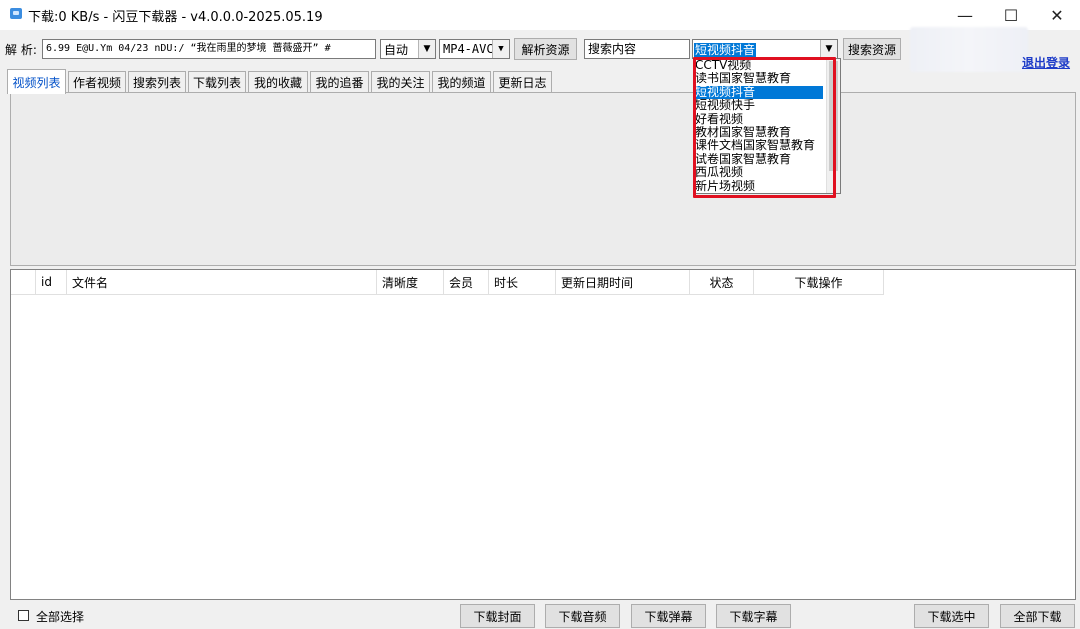 Image resolution: width=1080 pixels, height=629 pixels. Describe the element at coordinates (1011, 15) in the screenshot. I see `maximize-button: ☐` at that location.